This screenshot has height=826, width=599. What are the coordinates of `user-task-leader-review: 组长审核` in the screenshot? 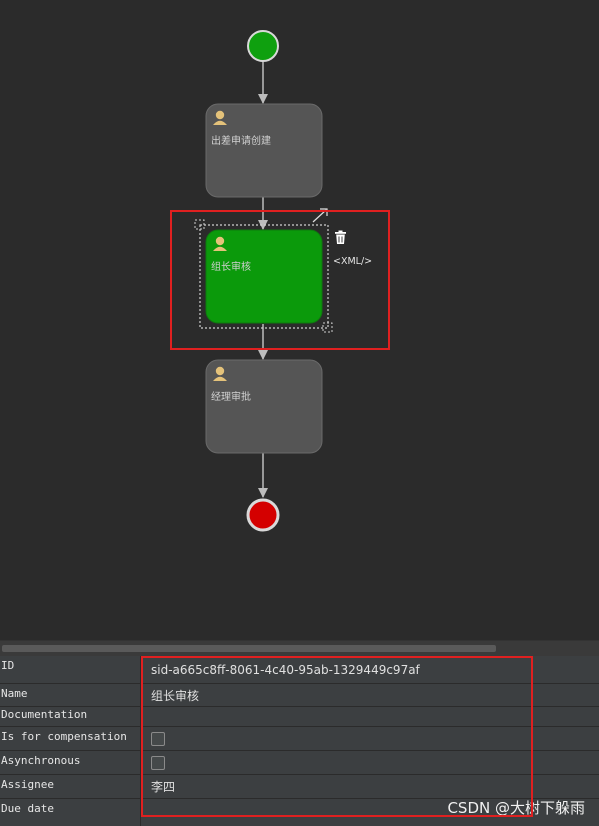 It's located at (264, 276).